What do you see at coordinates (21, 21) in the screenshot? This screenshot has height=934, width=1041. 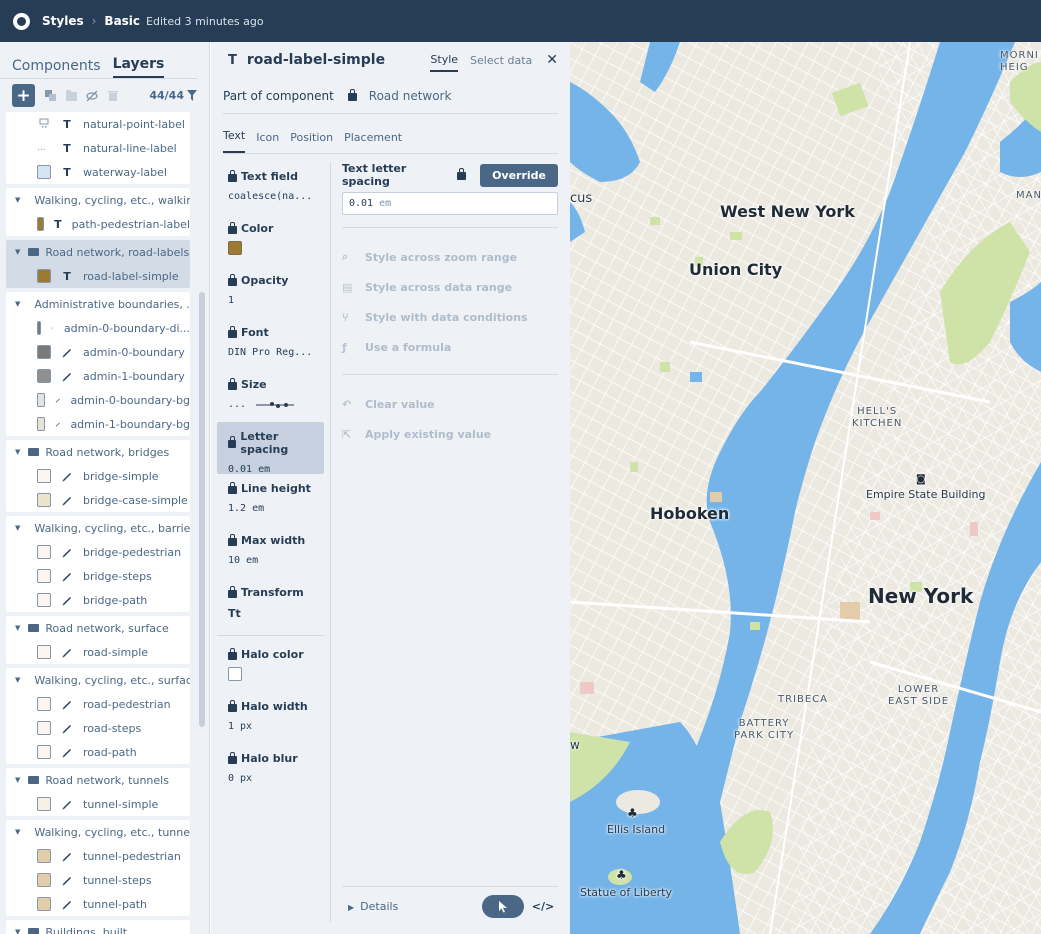 I see `mapbox-logo-icon` at bounding box center [21, 21].